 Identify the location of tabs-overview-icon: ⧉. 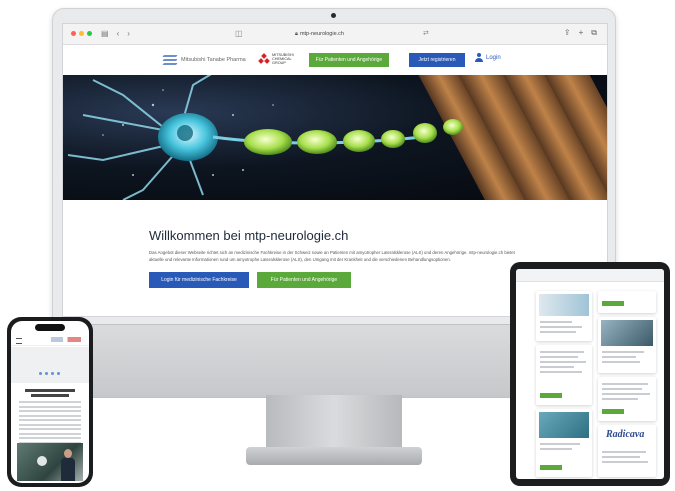
(594, 33).